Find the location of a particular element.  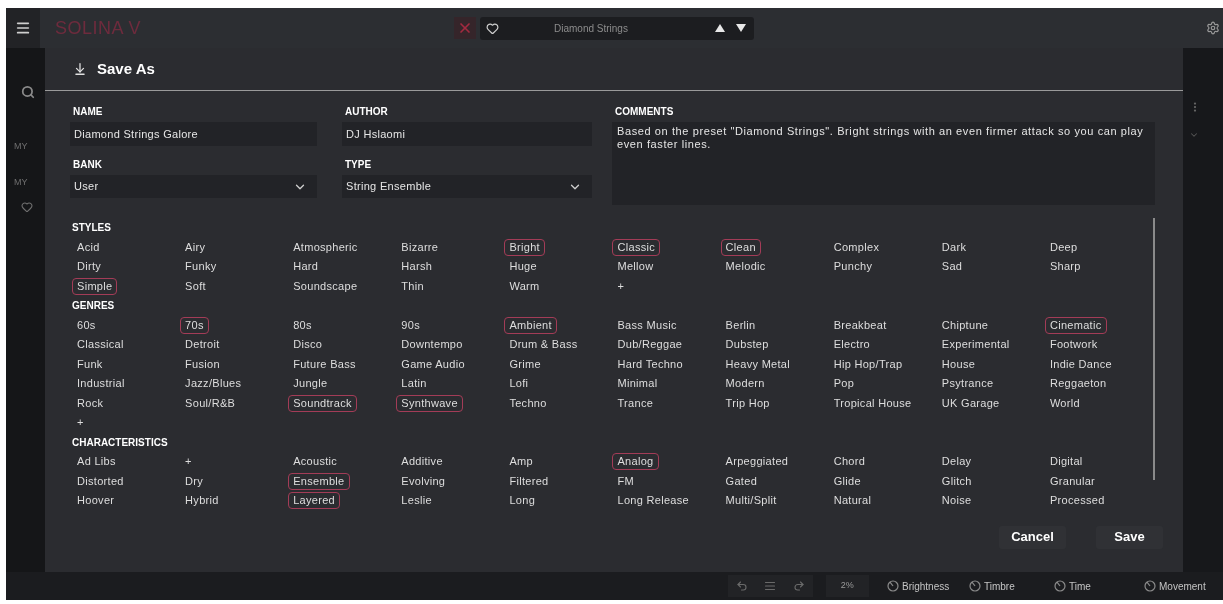

tag-toggle: Natural is located at coordinates (852, 501).